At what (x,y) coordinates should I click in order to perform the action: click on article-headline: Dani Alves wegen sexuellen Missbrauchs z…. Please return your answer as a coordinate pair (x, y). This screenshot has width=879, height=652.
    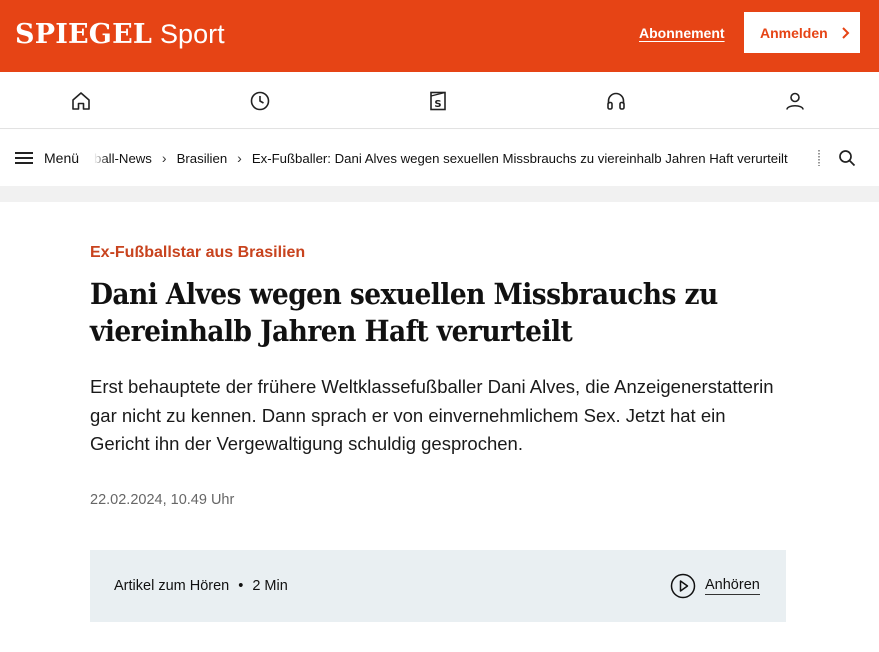
    Looking at the image, I should click on (404, 312).